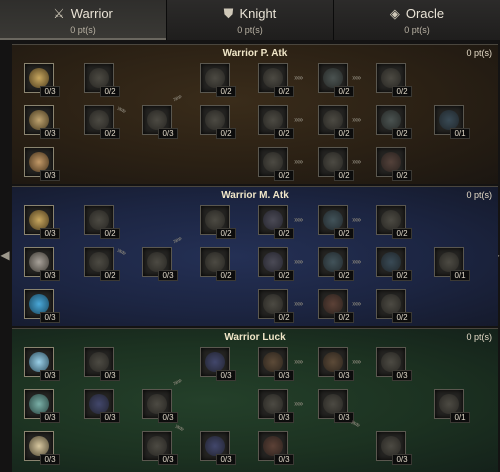 The width and height of the screenshot is (500, 472). I want to click on section-title: Warrior M. Atk, so click(255, 195).